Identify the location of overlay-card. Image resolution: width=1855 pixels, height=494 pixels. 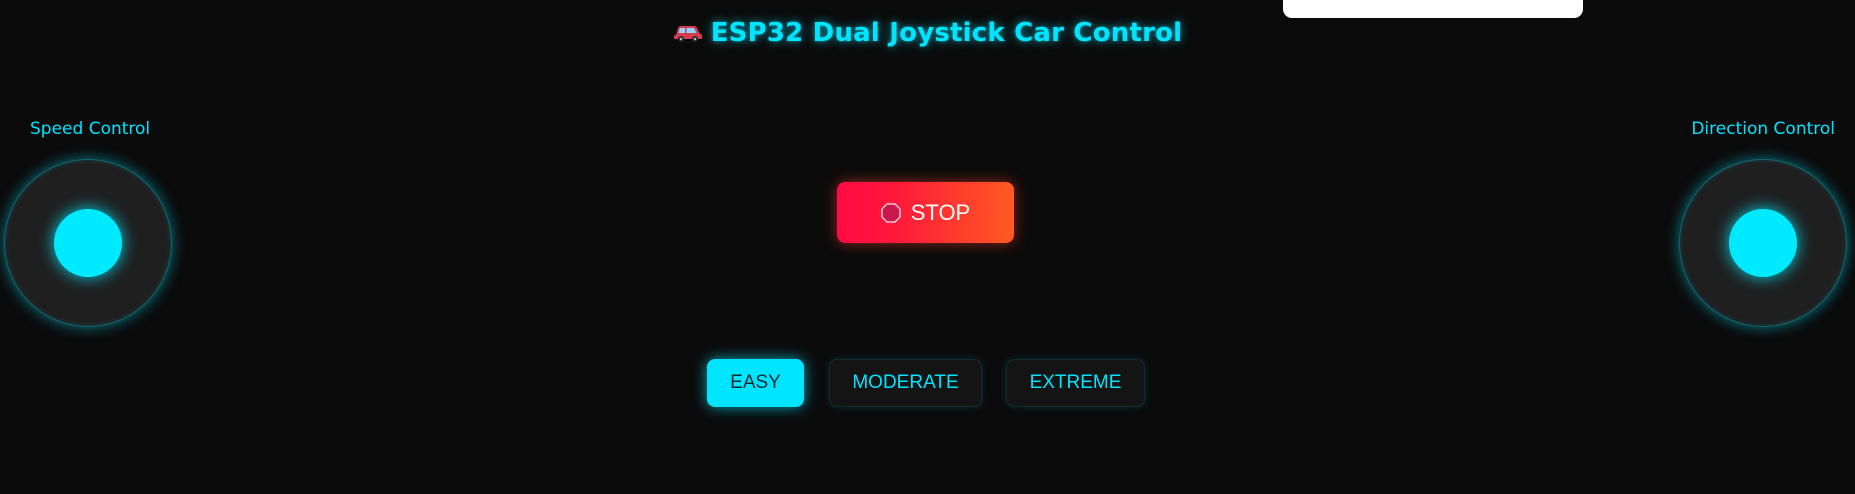
(1433, 9).